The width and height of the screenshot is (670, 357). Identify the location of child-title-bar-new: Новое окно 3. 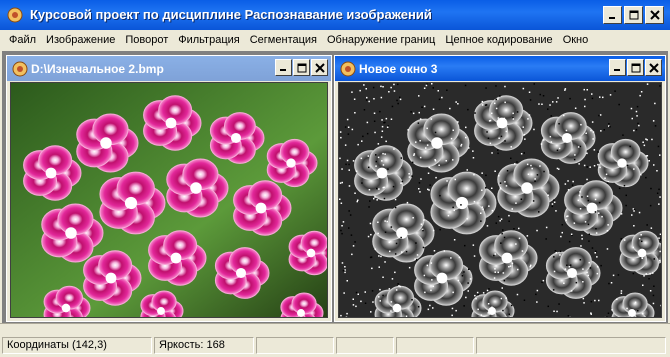
(500, 68).